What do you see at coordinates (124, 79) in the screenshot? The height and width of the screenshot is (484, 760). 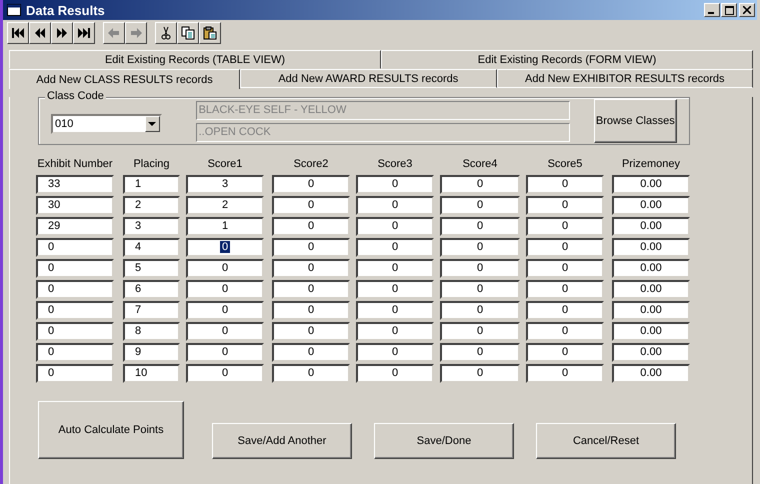 I see `tab: Add New CLASS RESULTS records` at bounding box center [124, 79].